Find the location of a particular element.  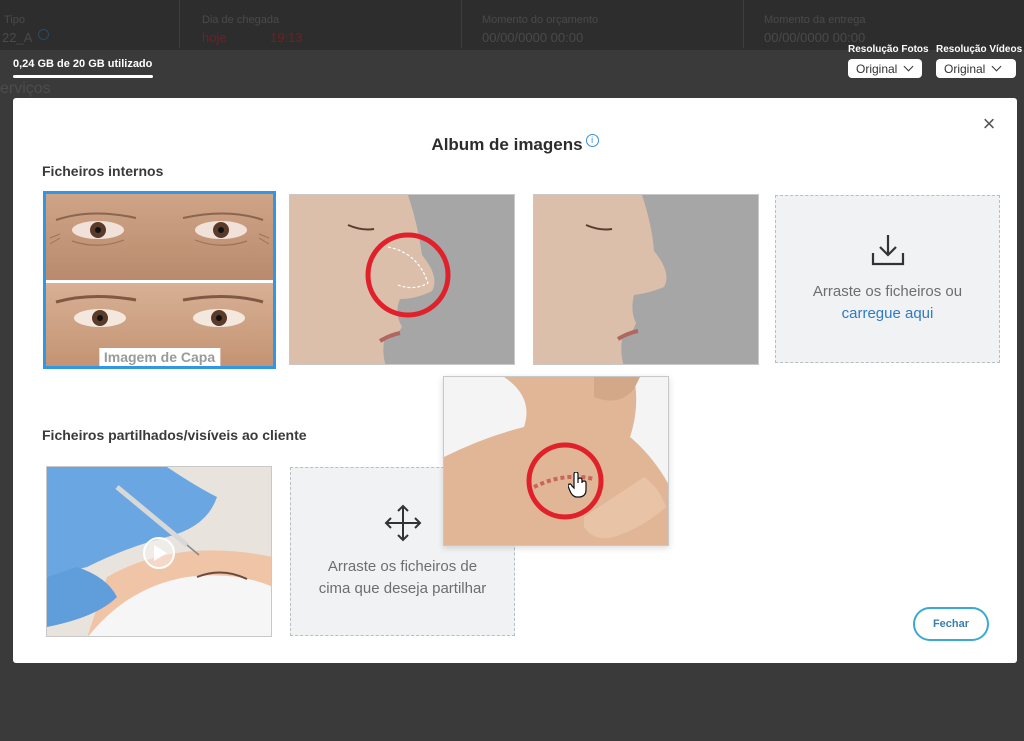

nose-profile-result-image is located at coordinates (646, 279).